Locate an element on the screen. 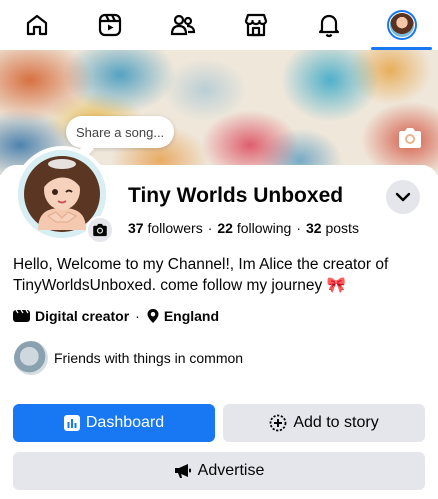 The width and height of the screenshot is (438, 499). video-camera-icon is located at coordinates (22, 316).